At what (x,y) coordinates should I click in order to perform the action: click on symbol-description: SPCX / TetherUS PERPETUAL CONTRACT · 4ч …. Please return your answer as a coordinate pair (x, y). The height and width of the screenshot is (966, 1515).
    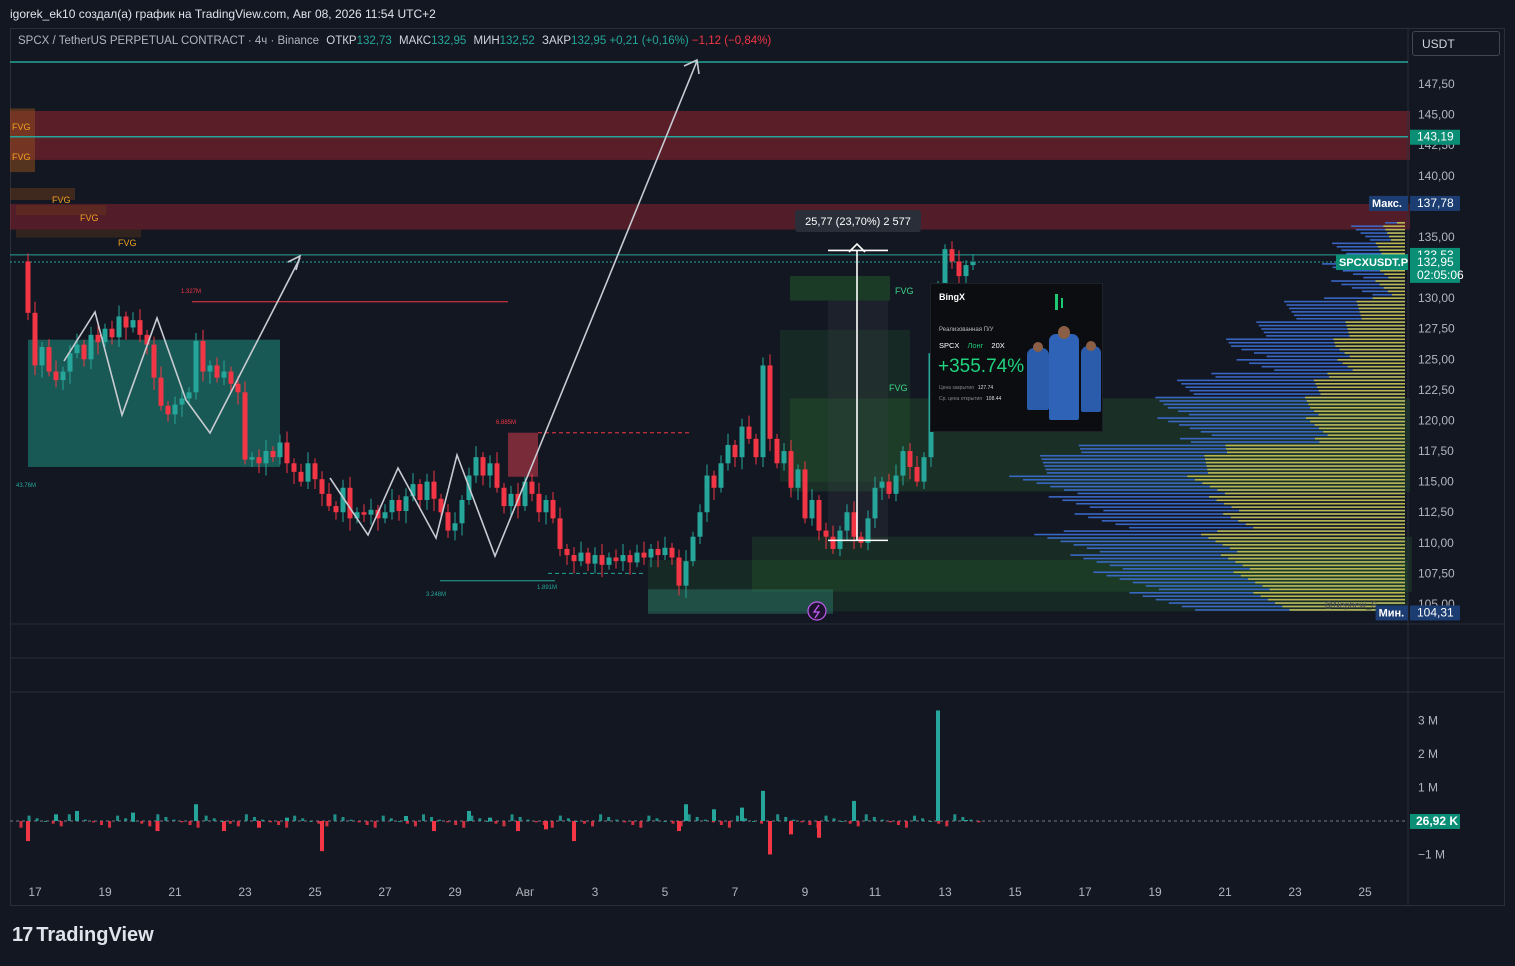
    Looking at the image, I should click on (168, 41).